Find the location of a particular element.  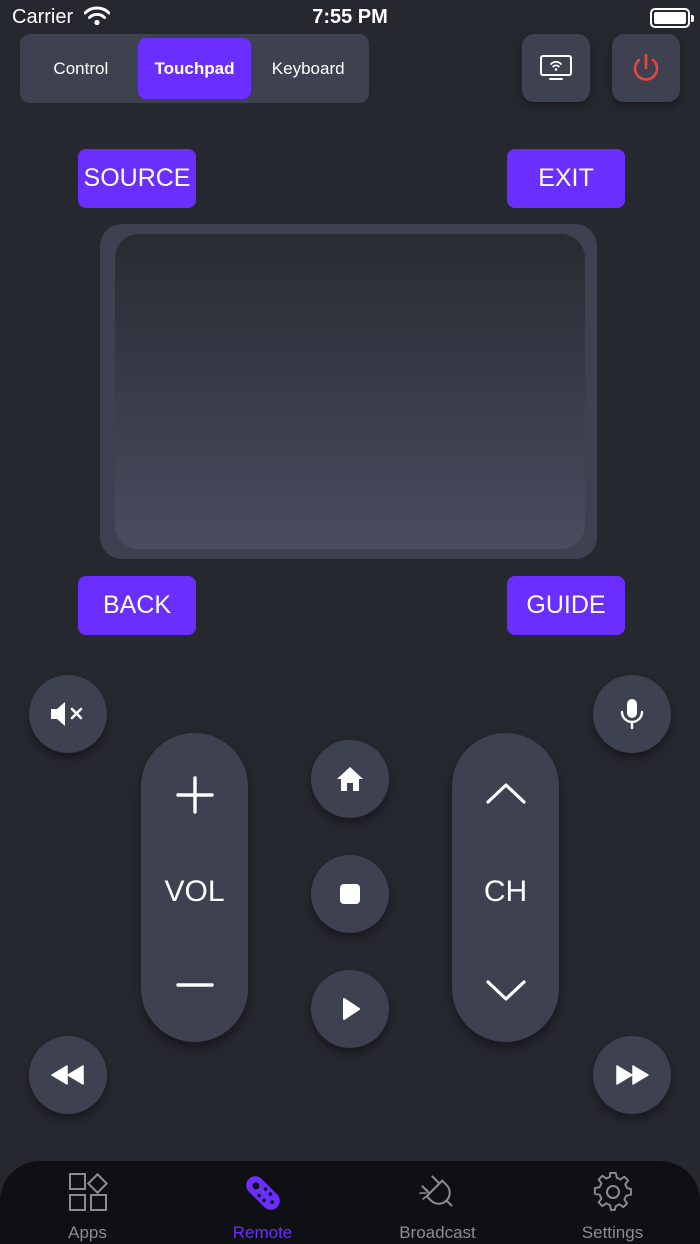

channel-down-button is located at coordinates (505, 992).